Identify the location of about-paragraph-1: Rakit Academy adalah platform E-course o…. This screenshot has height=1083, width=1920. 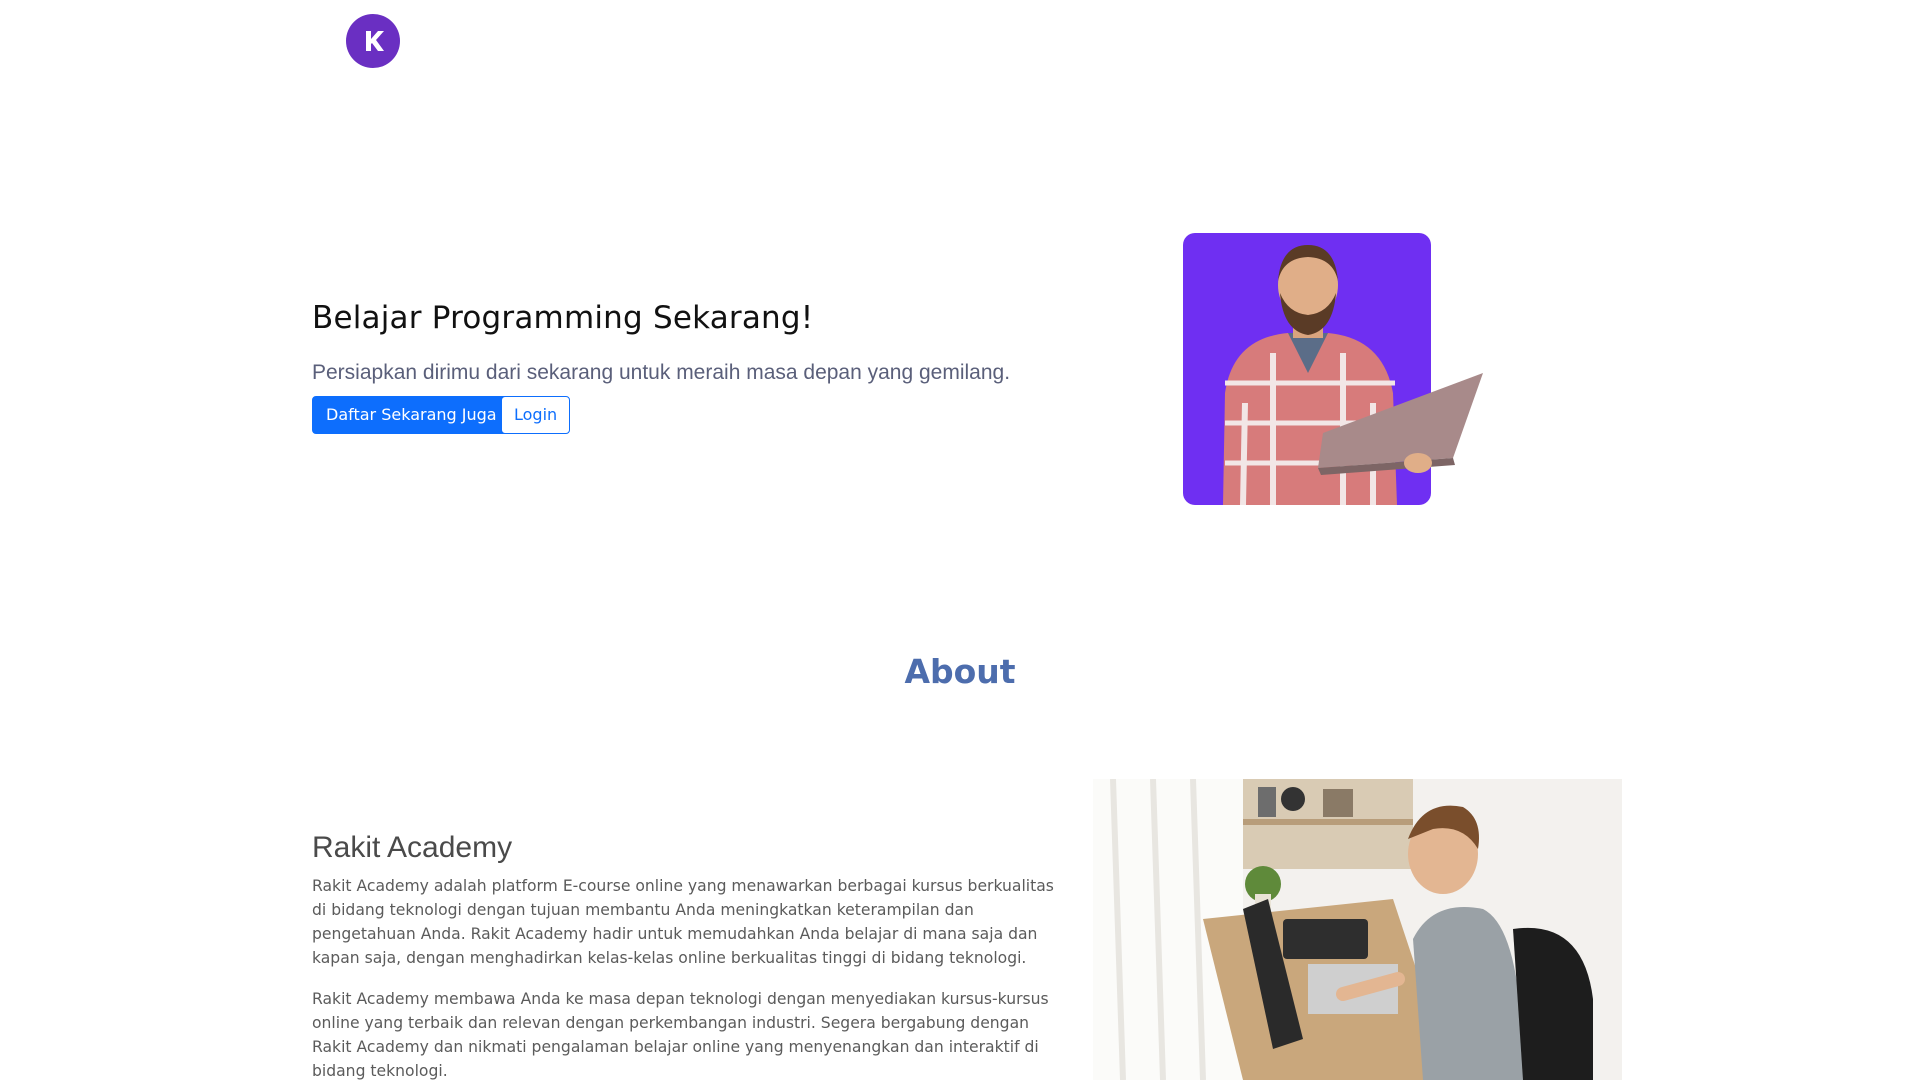
(683, 922).